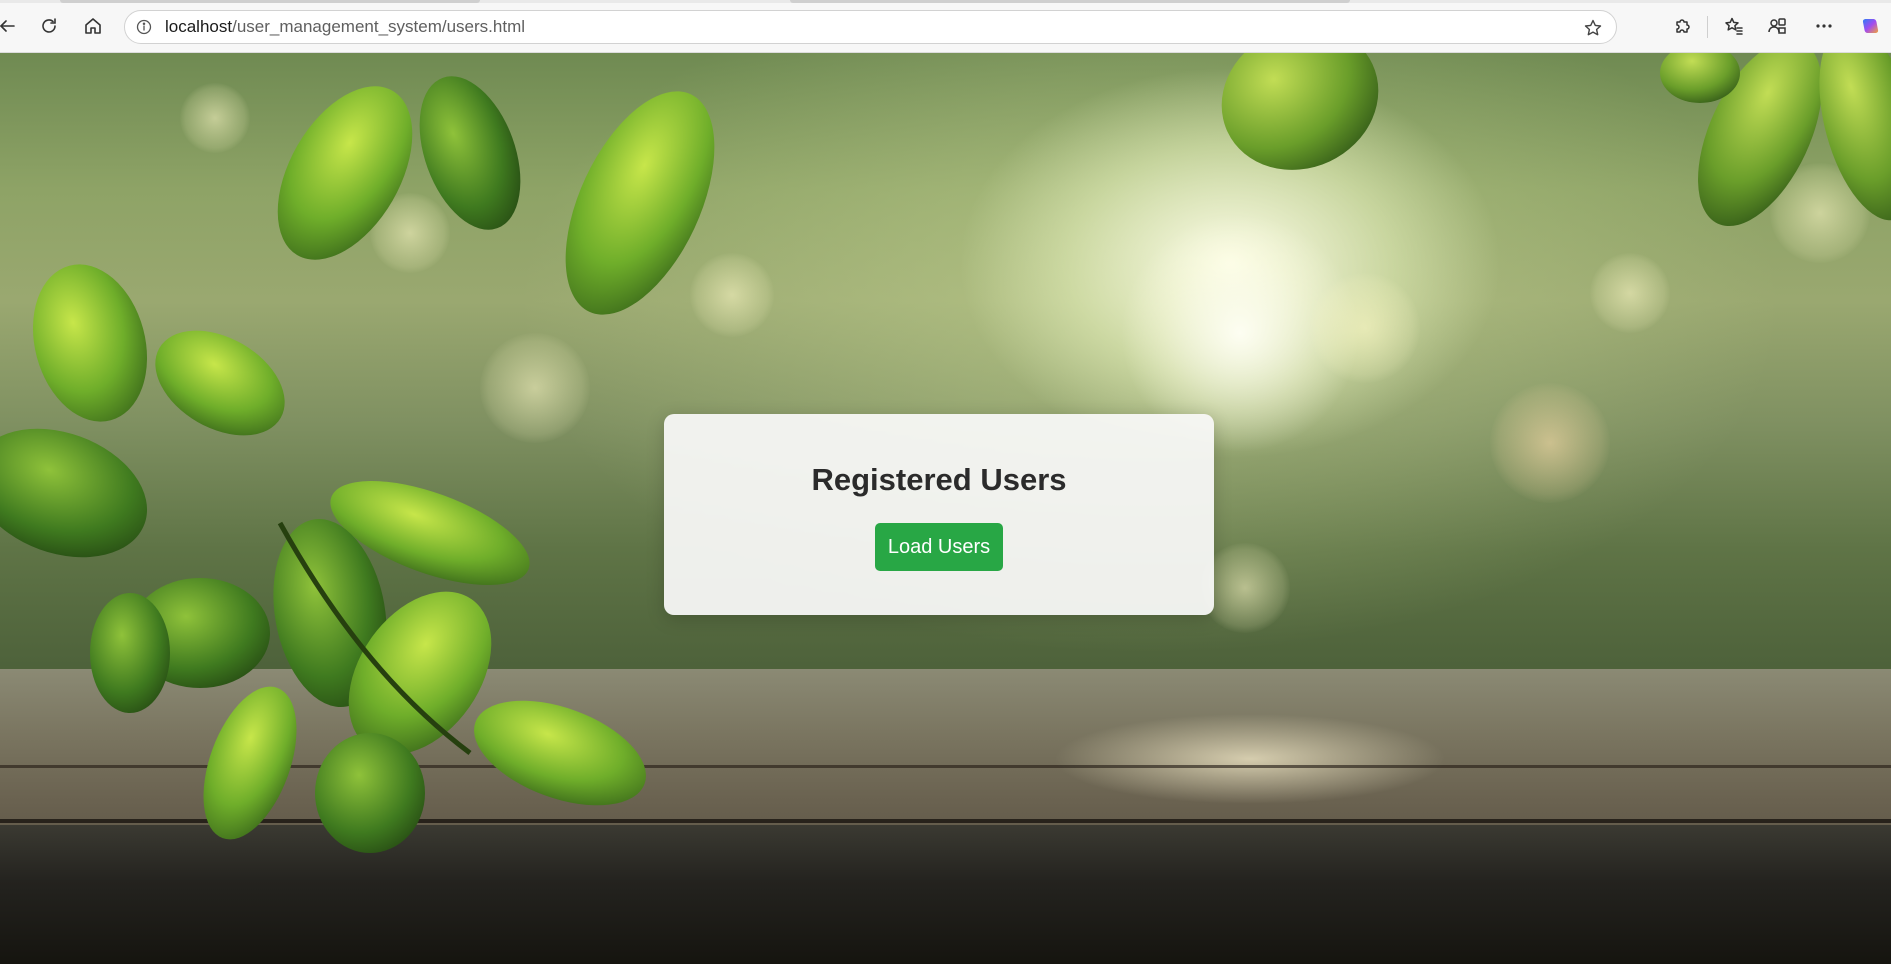 The height and width of the screenshot is (964, 1891). I want to click on copilot-icon, so click(1871, 26).